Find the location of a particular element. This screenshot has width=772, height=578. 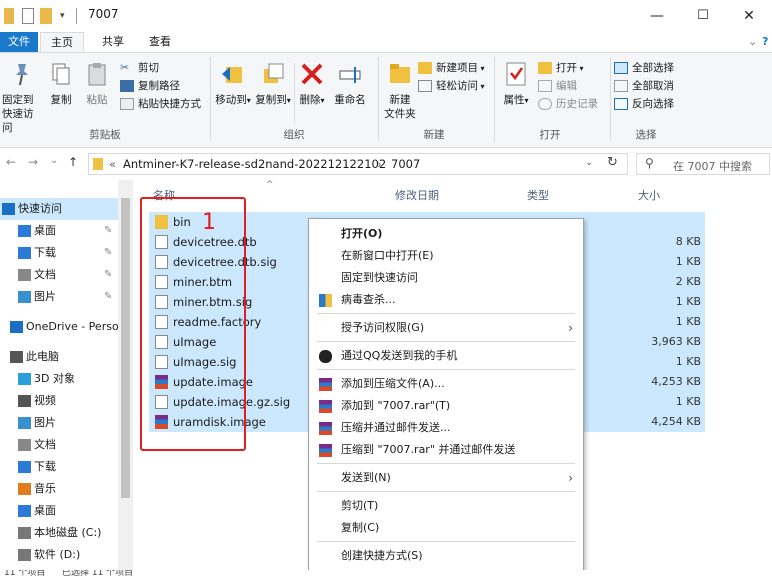

delete-button: 删除▾ is located at coordinates (312, 84).